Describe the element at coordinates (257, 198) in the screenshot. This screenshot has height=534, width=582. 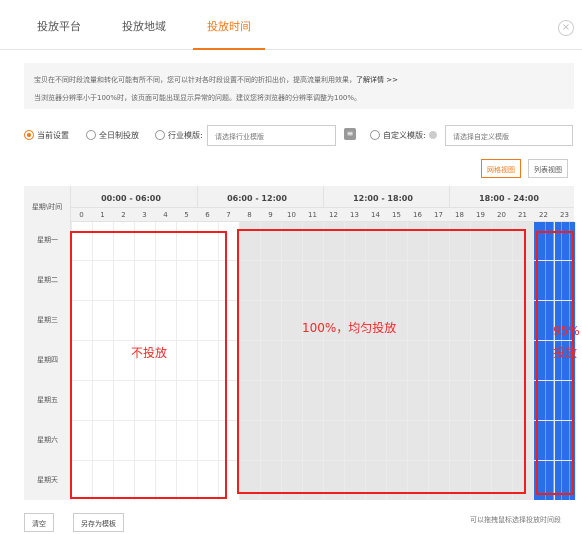
I see `time-range-label: 06:00 - 12:00` at that location.